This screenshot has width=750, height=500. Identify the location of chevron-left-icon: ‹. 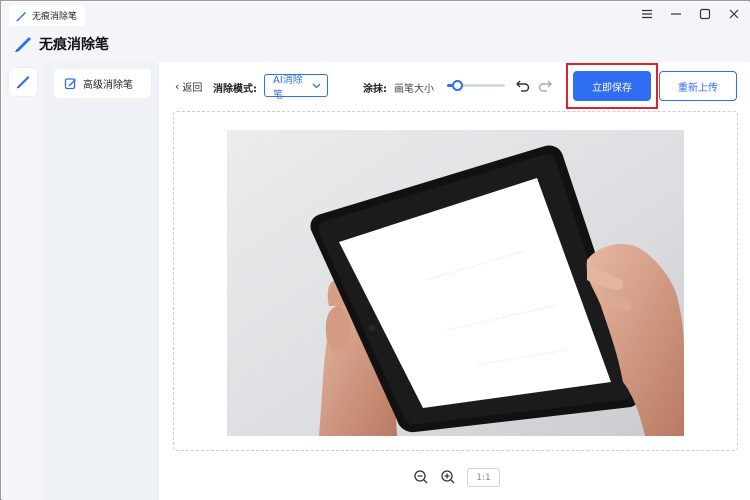
(177, 86).